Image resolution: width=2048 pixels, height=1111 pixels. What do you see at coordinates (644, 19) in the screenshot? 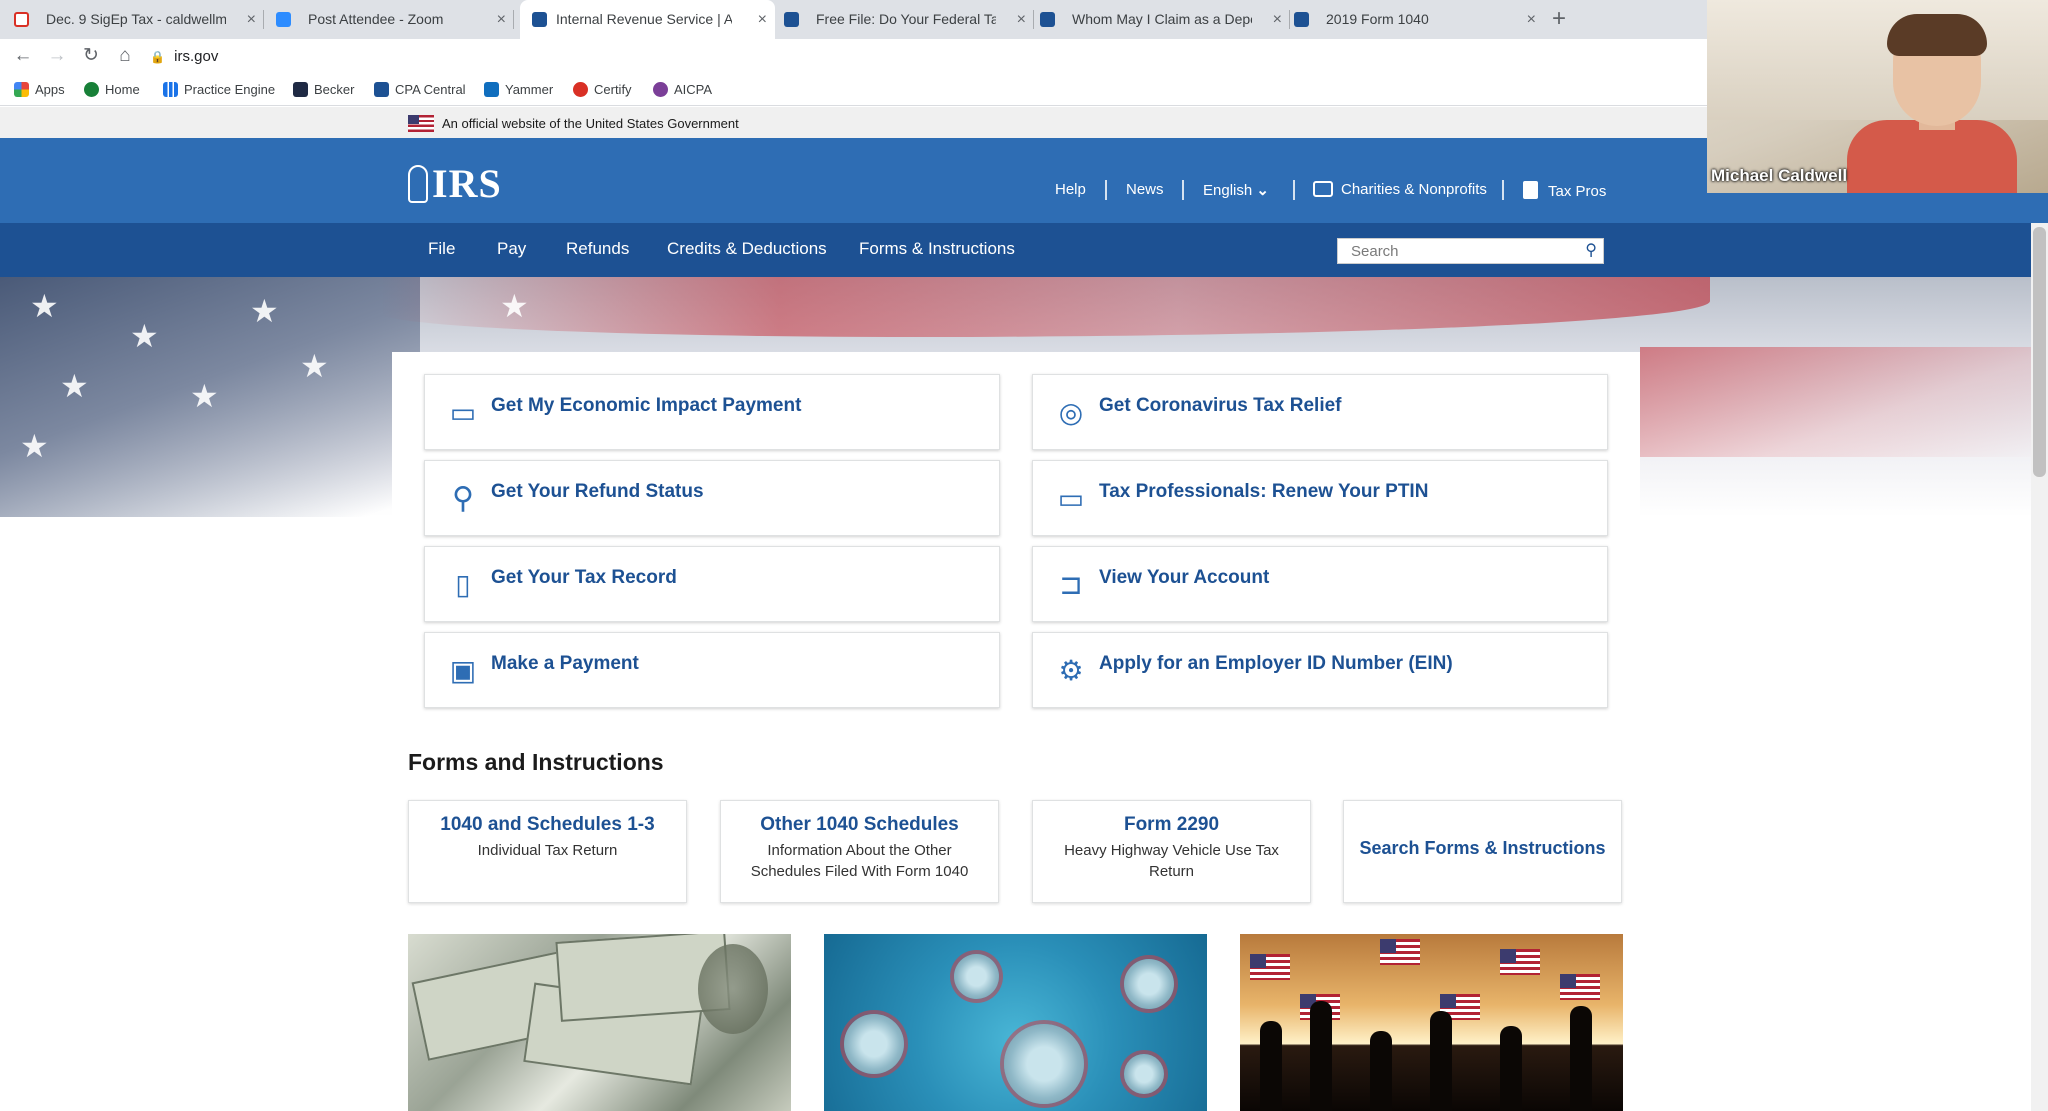
I see `tab-title: Internal Revenue Service | An offi` at bounding box center [644, 19].